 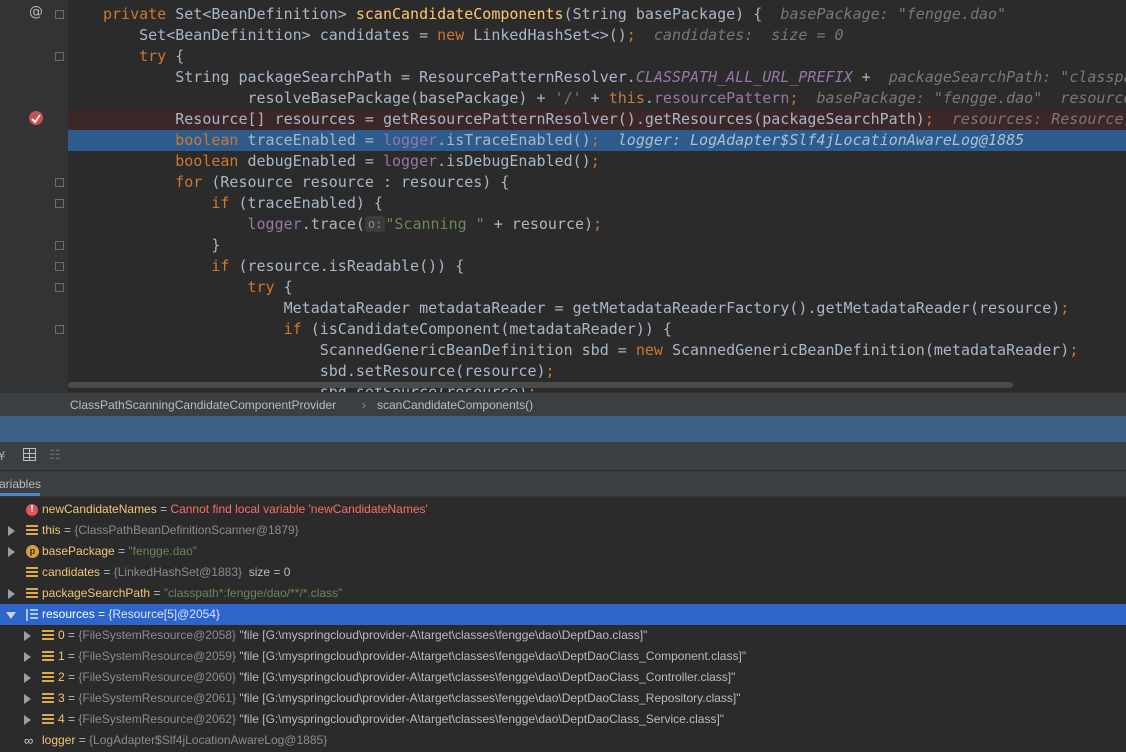 What do you see at coordinates (162, 551) in the screenshot?
I see `variable-value: "fengge.dao"` at bounding box center [162, 551].